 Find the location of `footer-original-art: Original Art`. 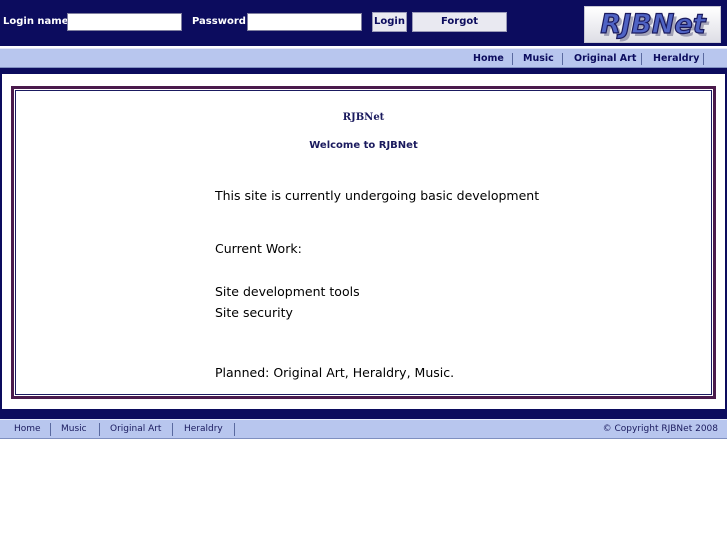

footer-original-art: Original Art is located at coordinates (135, 429).